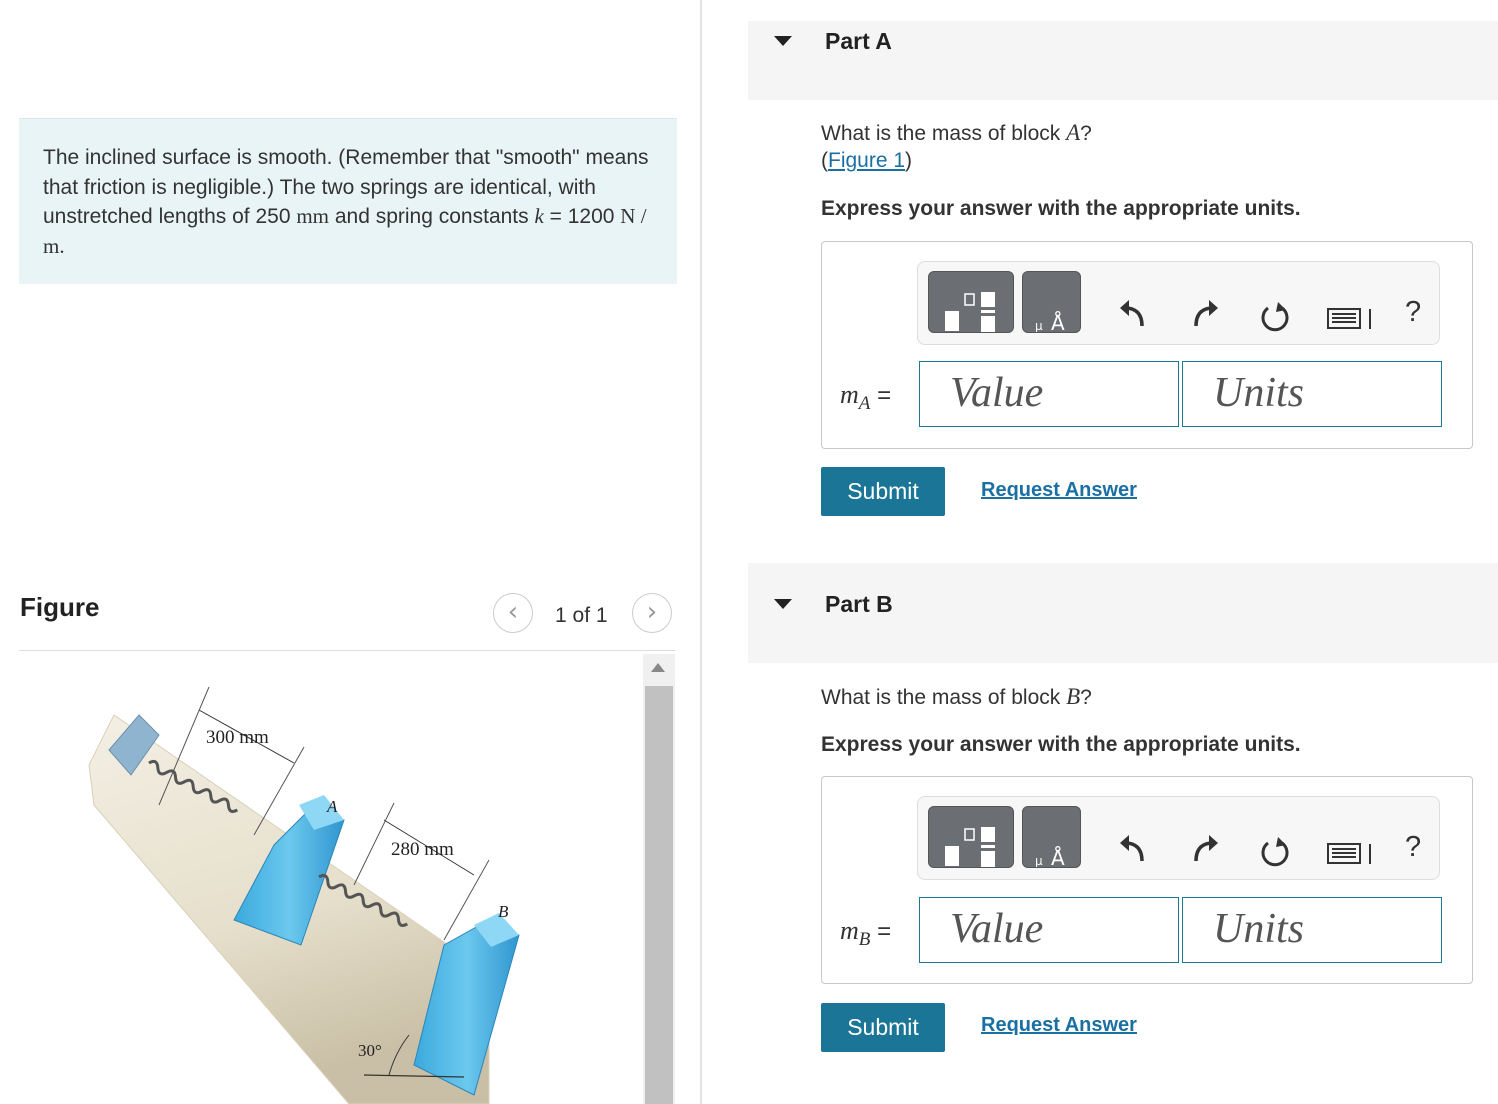 Image resolution: width=1498 pixels, height=1104 pixels. I want to click on part-b-header: Part B, so click(1123, 613).